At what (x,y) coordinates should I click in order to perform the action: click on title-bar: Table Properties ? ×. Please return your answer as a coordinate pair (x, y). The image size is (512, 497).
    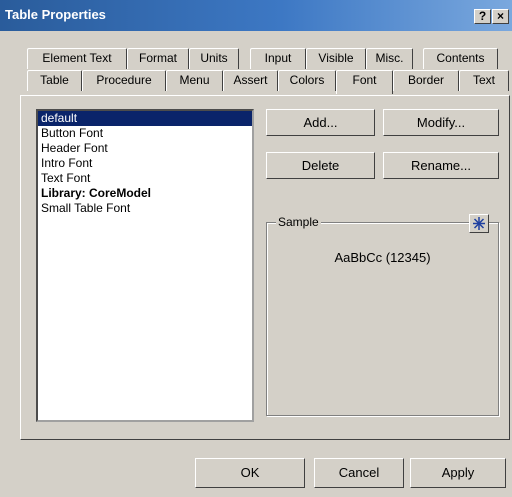
    Looking at the image, I should click on (256, 15).